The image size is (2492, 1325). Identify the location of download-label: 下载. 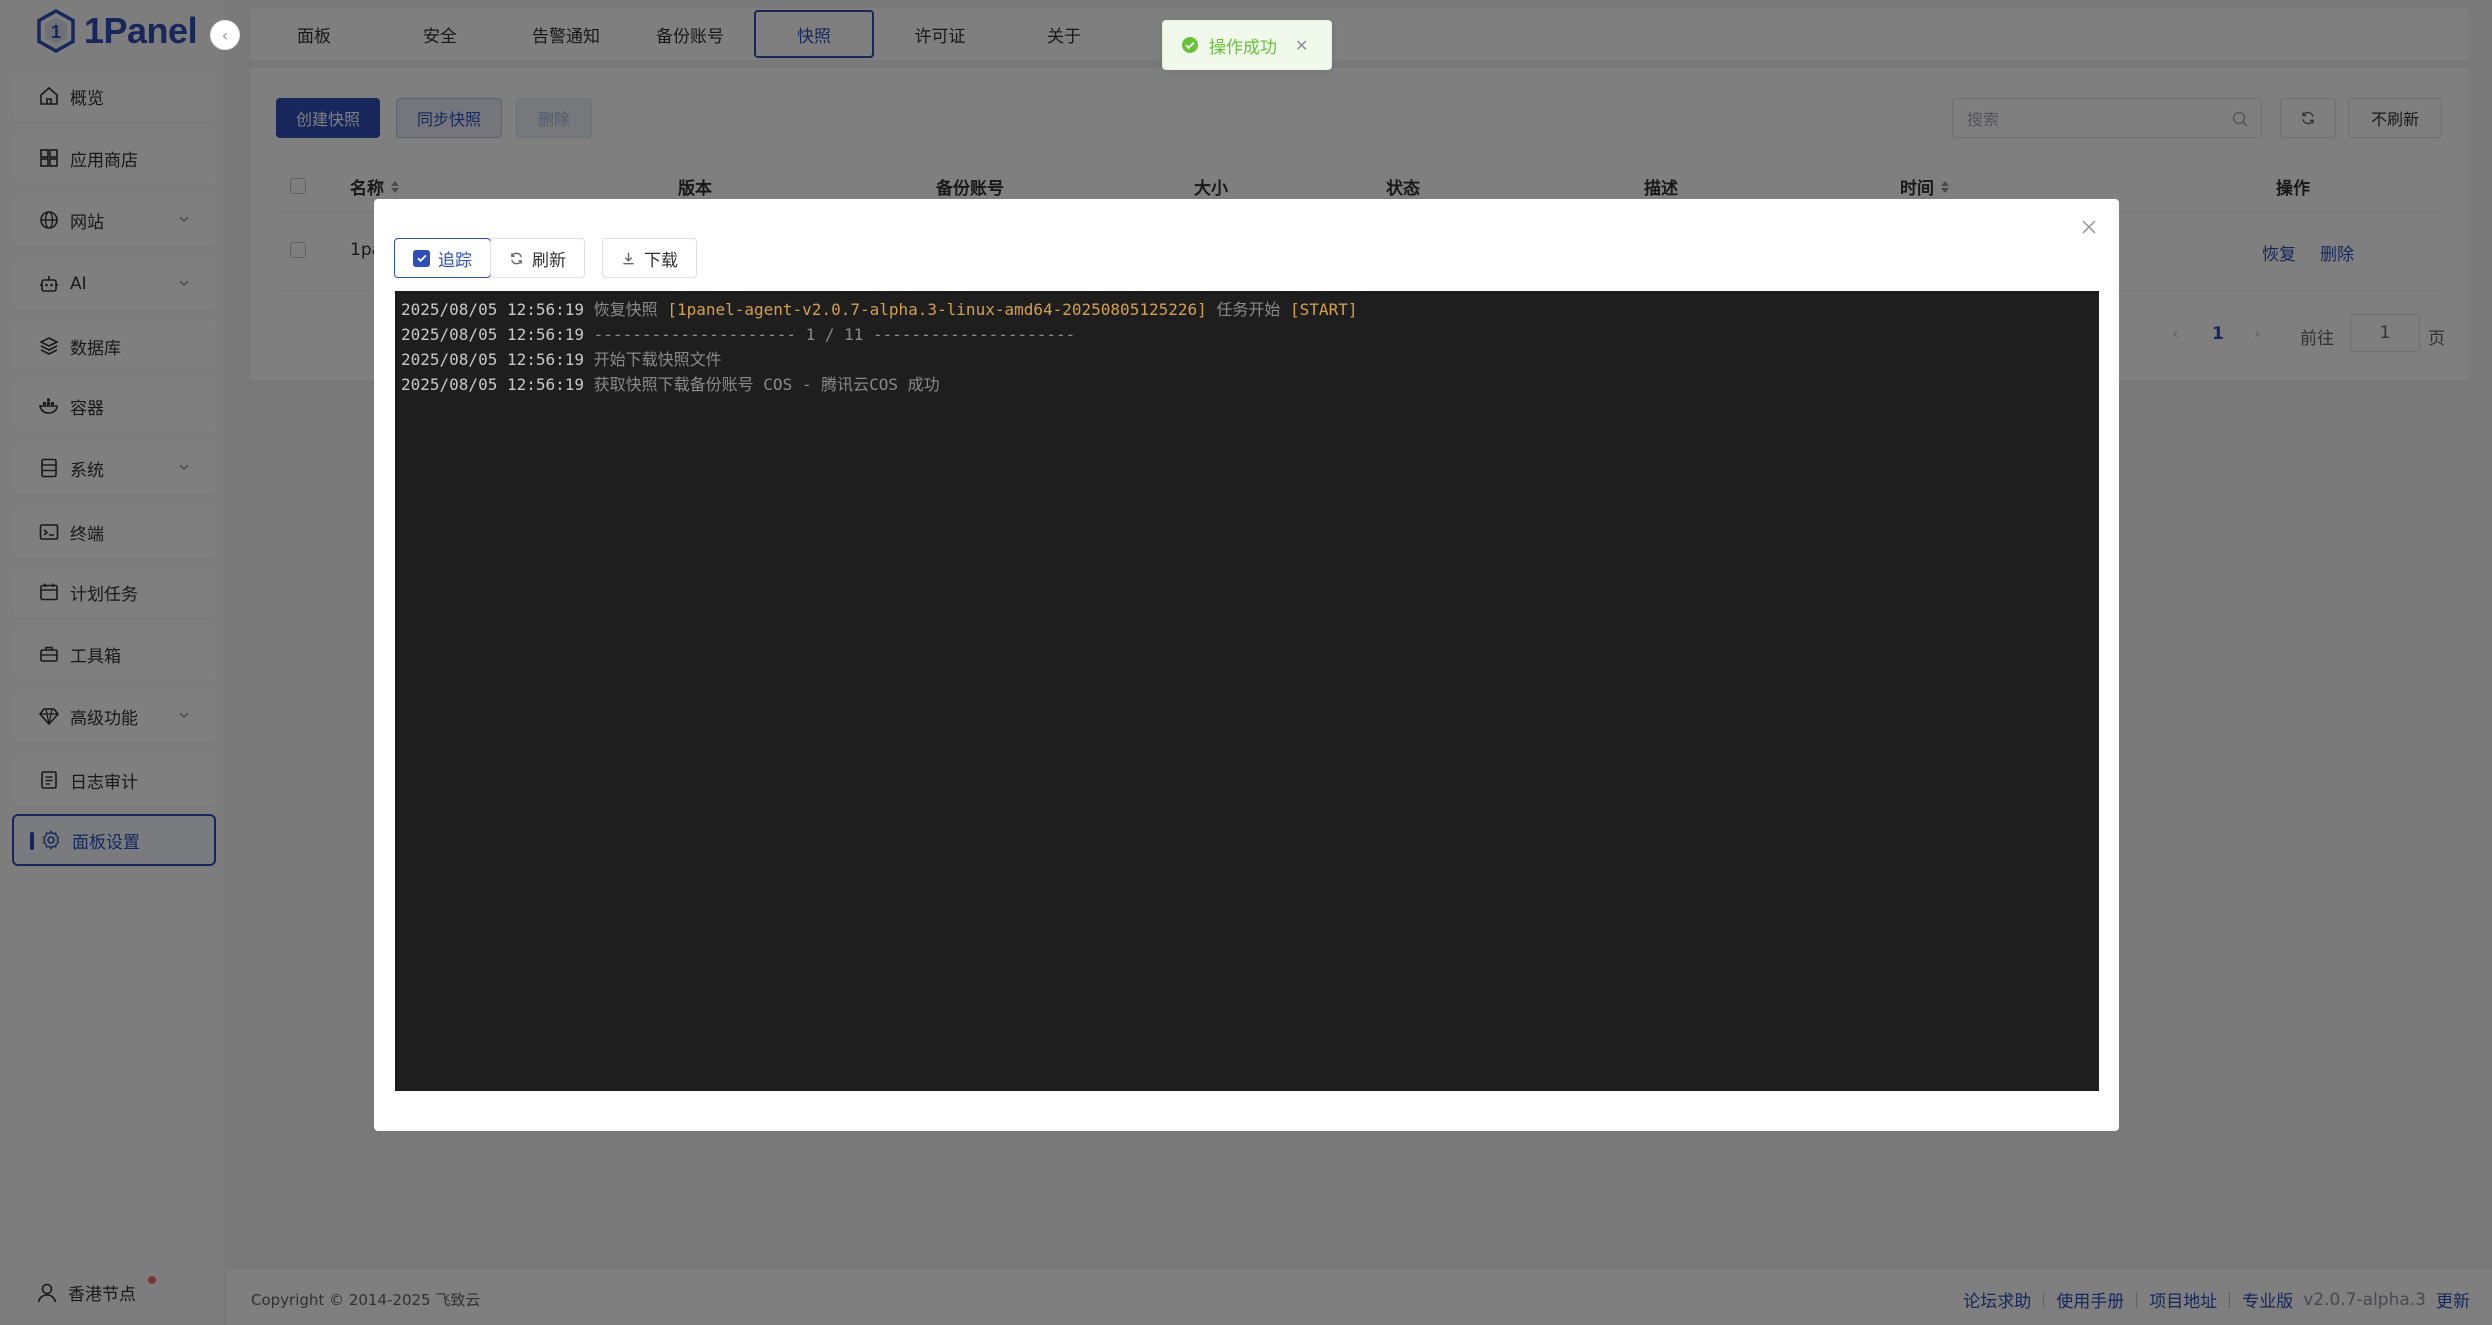
(661, 260).